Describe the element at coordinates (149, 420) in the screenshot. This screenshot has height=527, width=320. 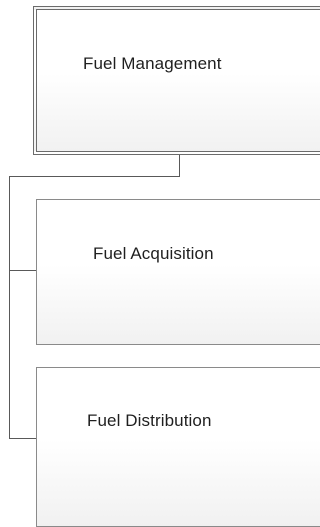
I see `node-label: Fuel Distribution` at that location.